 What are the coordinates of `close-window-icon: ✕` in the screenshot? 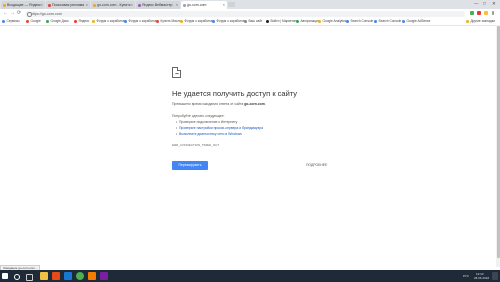 It's located at (494, 4).